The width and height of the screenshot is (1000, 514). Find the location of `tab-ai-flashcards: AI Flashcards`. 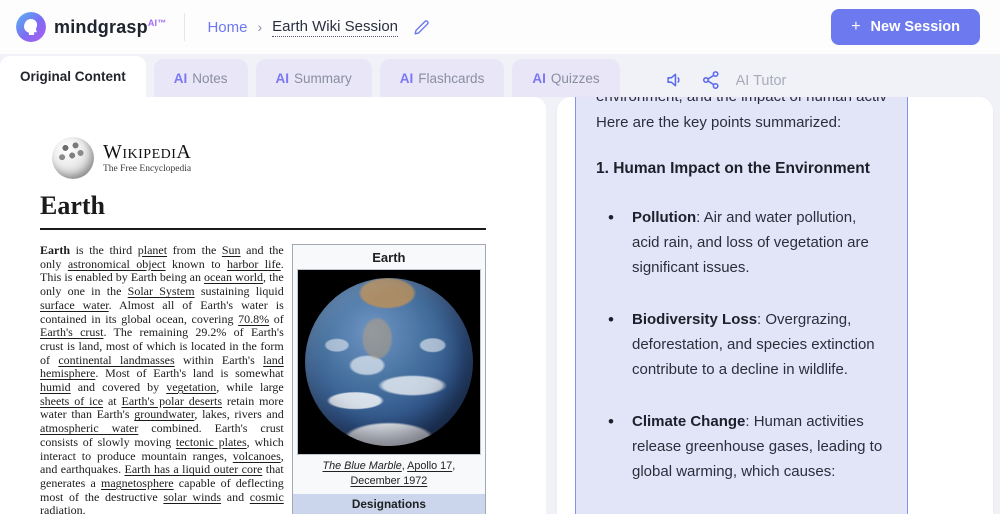

tab-ai-flashcards: AI Flashcards is located at coordinates (442, 78).